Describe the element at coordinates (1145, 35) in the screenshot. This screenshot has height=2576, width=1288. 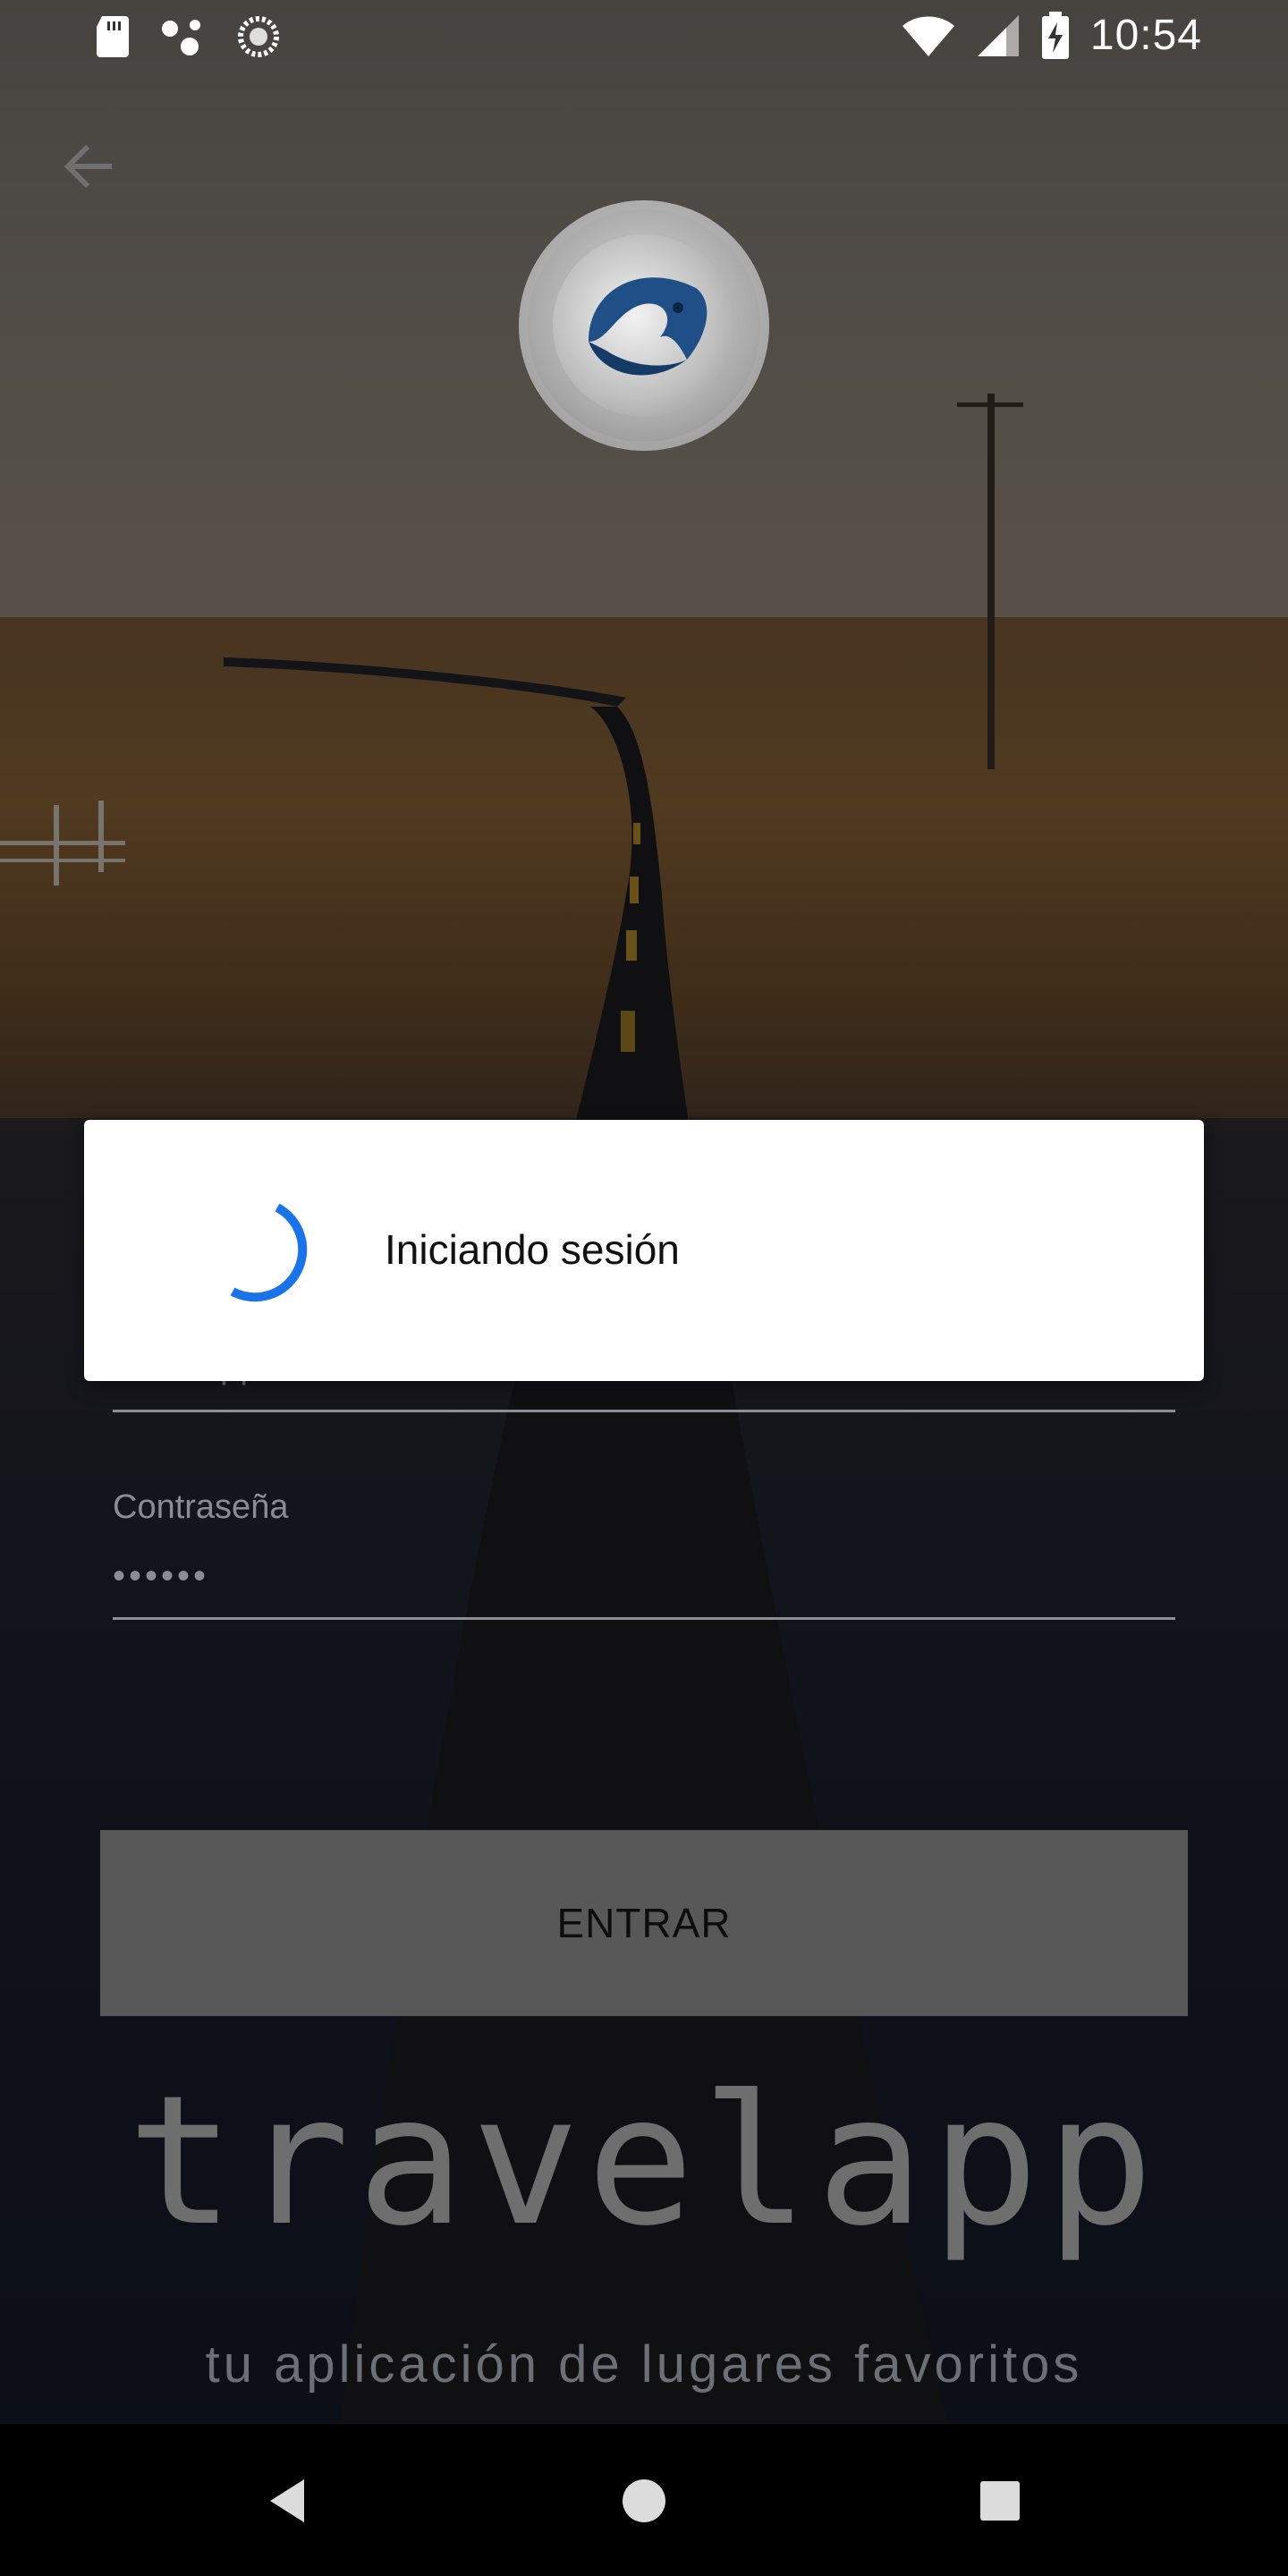
I see `status-time: 10:54` at that location.